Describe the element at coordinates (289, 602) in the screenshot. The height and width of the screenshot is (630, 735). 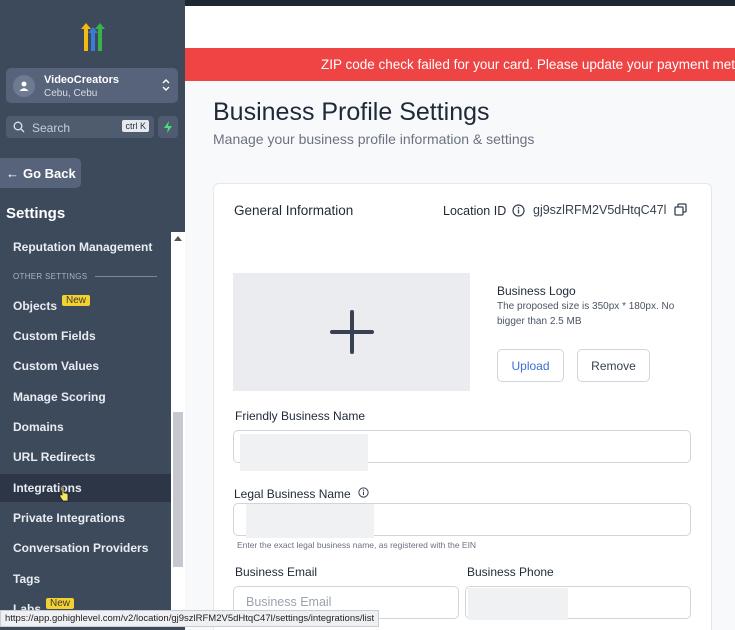
I see `email-placeholder: Business Email` at that location.